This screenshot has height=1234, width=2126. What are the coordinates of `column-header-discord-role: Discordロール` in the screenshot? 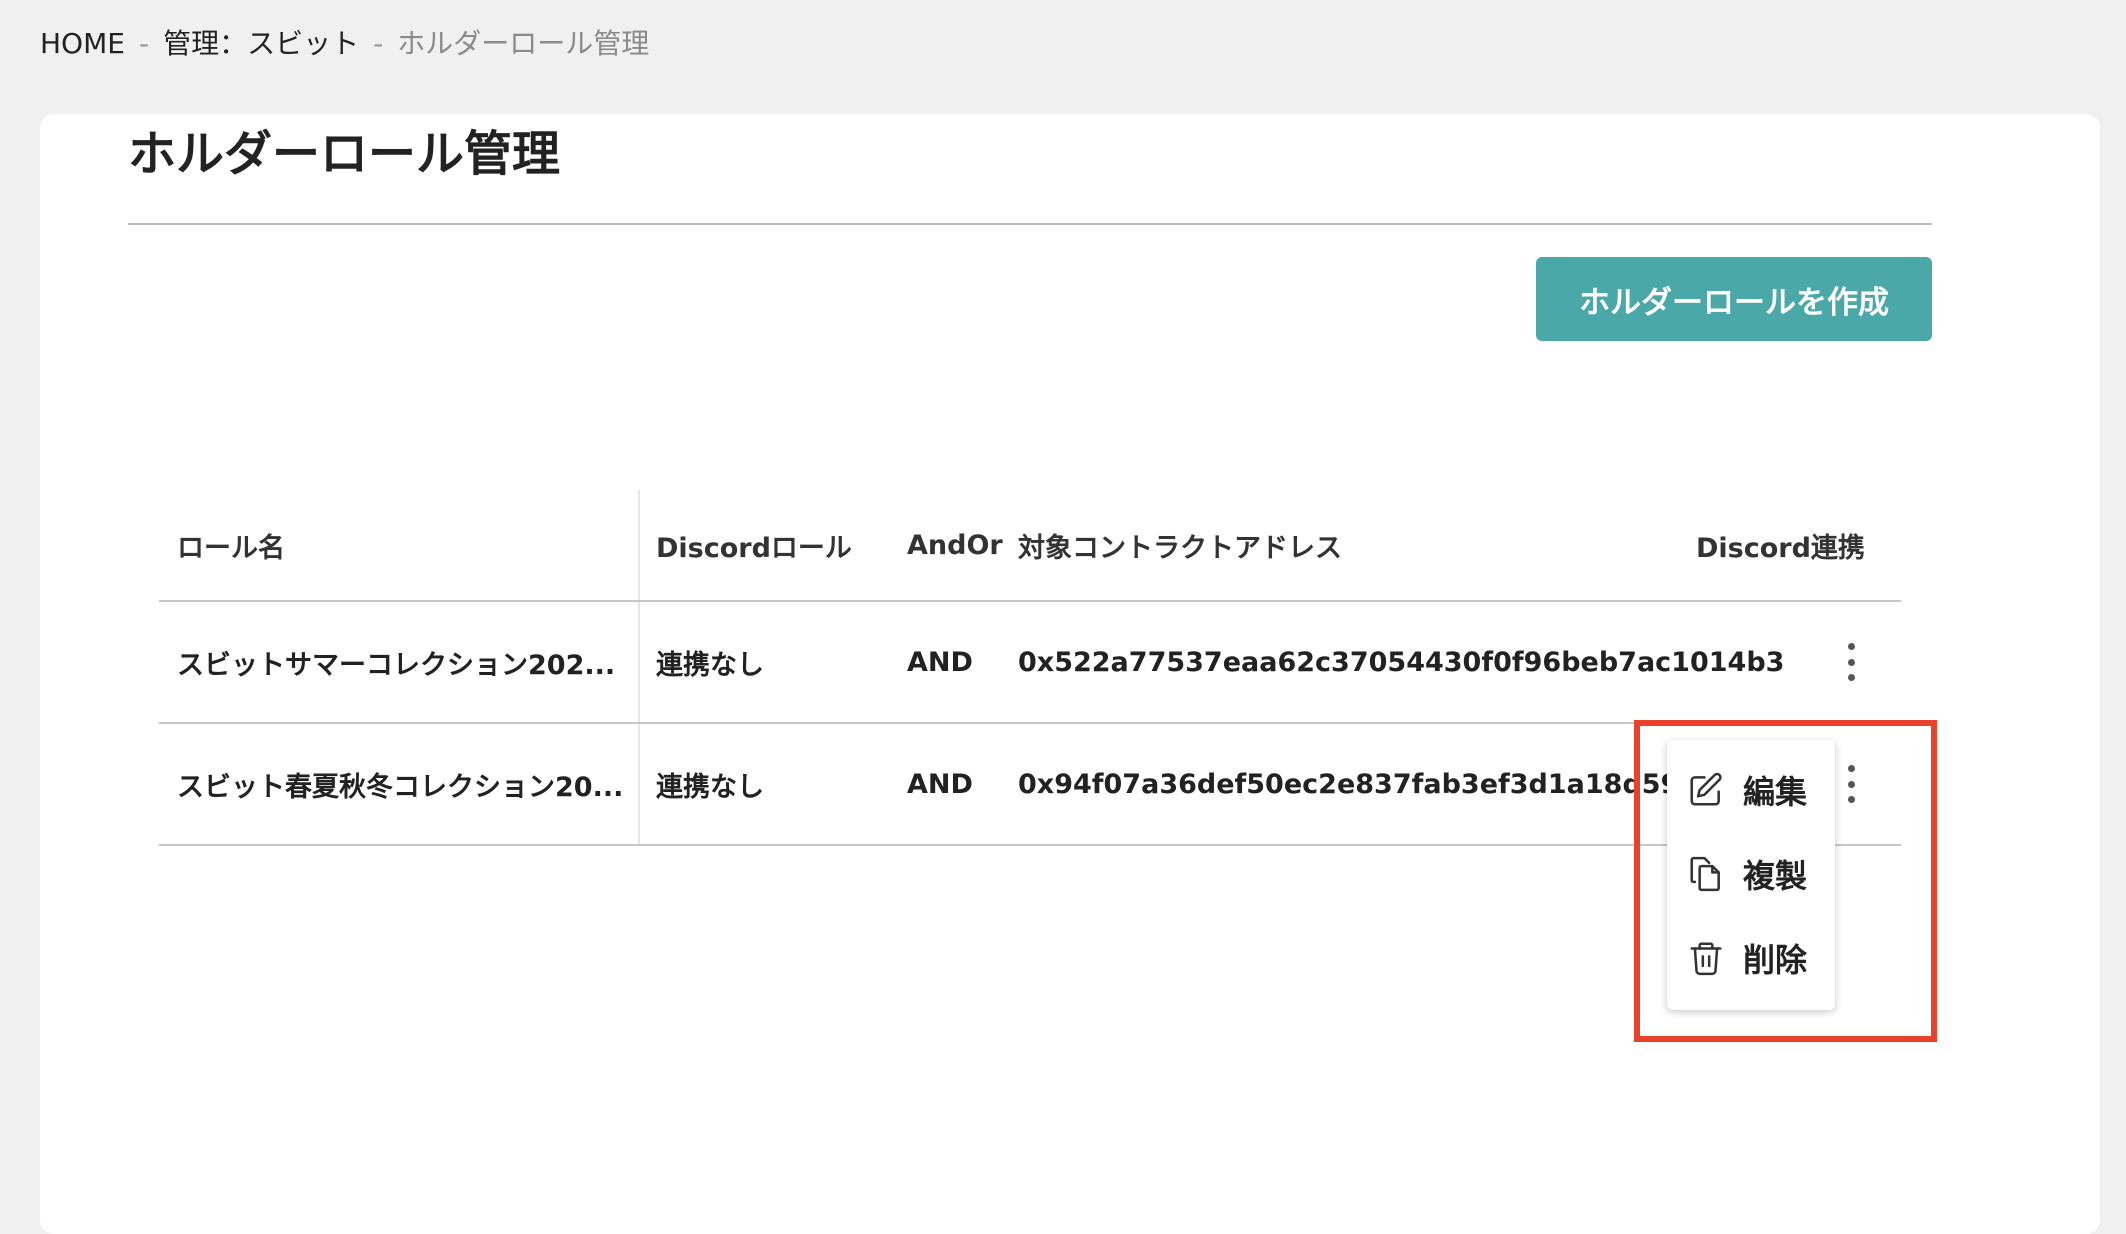 It's located at (754, 548).